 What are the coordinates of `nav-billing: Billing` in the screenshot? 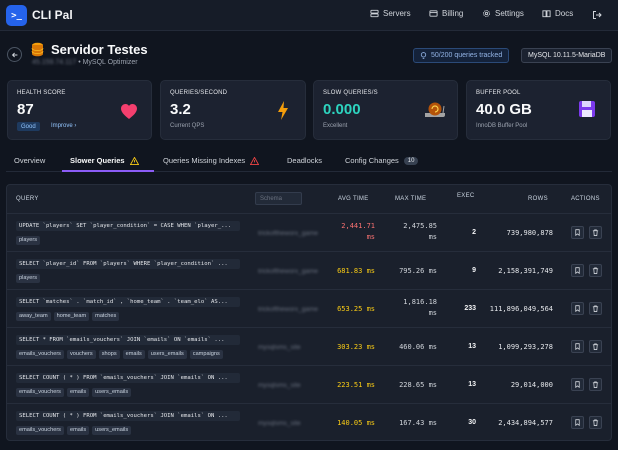 It's located at (446, 13).